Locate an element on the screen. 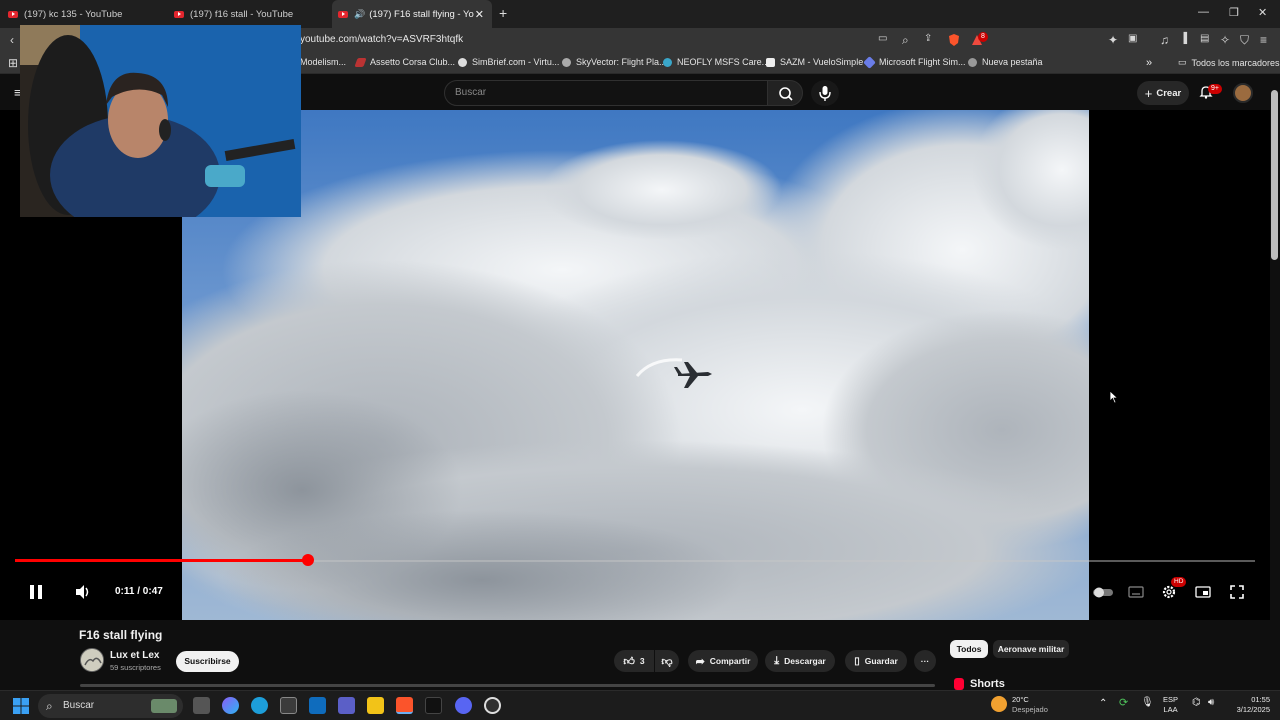 The image size is (1280, 720). brave-icon is located at coordinates (404, 705).